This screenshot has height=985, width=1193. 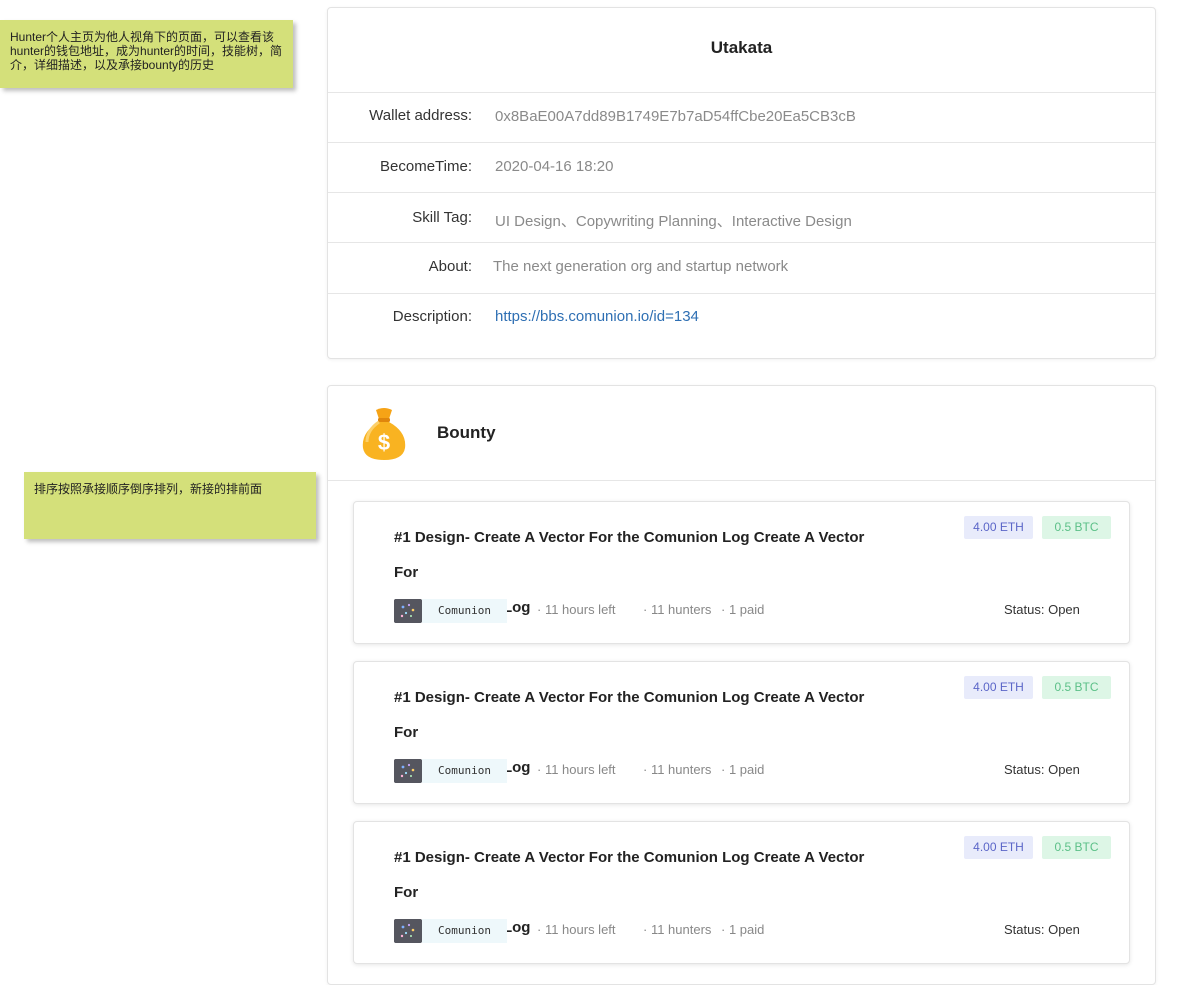 I want to click on bounty-header: $ Bounty, so click(x=741, y=433).